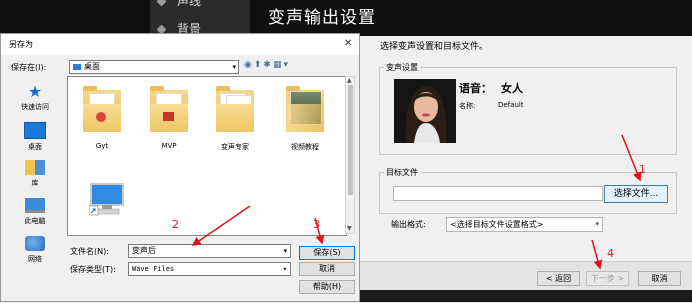 This screenshot has height=303, width=692. Describe the element at coordinates (316, 224) in the screenshot. I see `annotation-number: 3` at that location.